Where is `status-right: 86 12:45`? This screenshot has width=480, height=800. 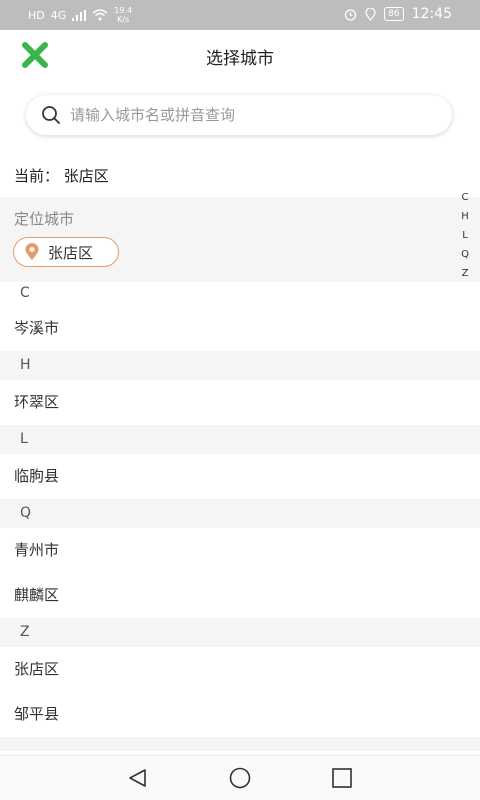
status-right: 86 12:45 is located at coordinates (398, 14).